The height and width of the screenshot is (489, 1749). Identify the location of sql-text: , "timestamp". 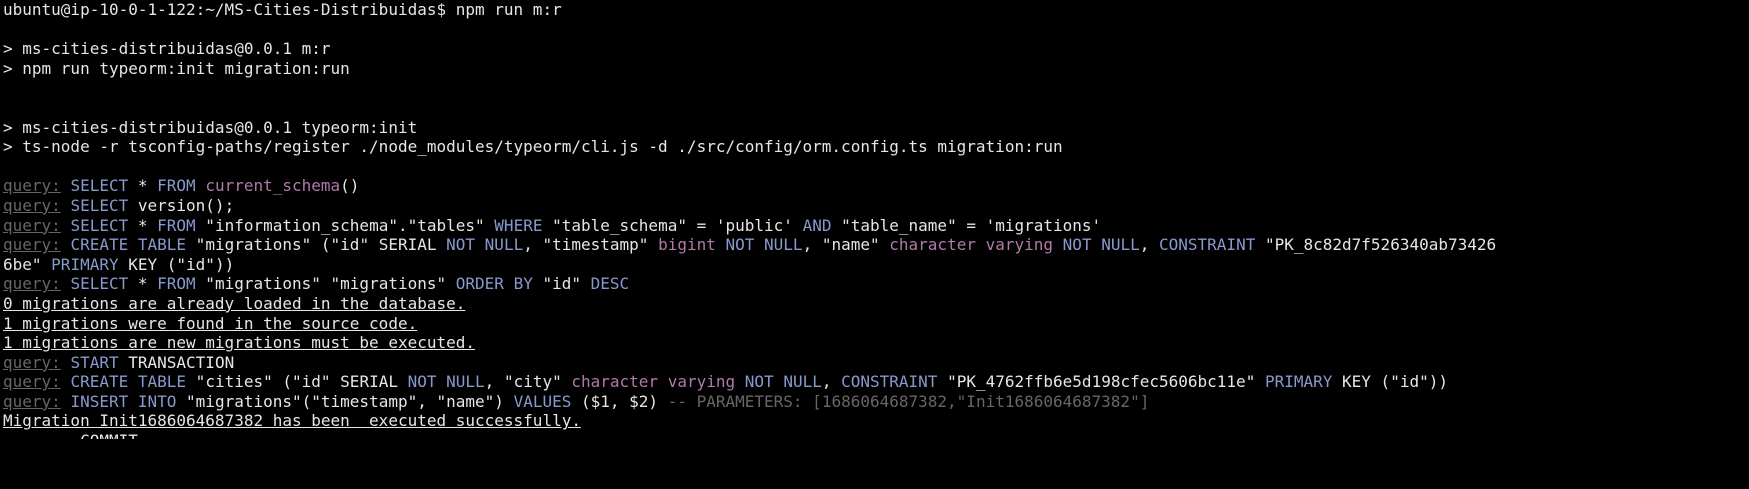
(591, 245).